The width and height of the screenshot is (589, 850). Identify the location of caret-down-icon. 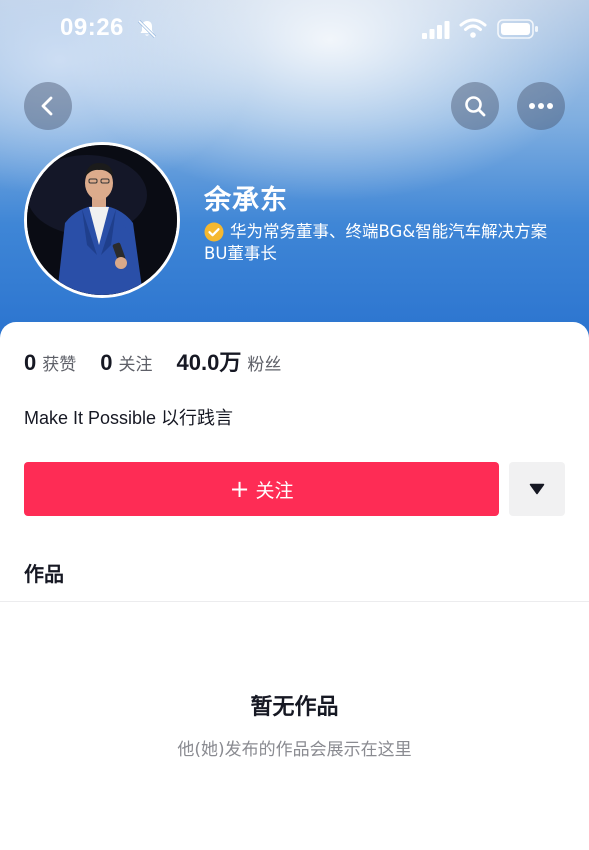
(537, 489).